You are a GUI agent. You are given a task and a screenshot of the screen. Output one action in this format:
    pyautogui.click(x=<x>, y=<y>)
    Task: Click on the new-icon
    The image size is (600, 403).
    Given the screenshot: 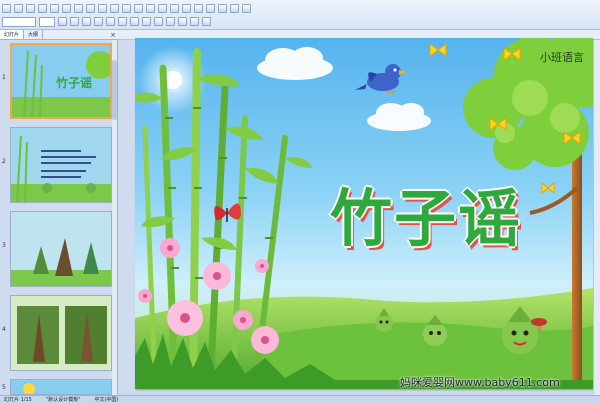 What is the action you would take?
    pyautogui.click(x=6, y=8)
    